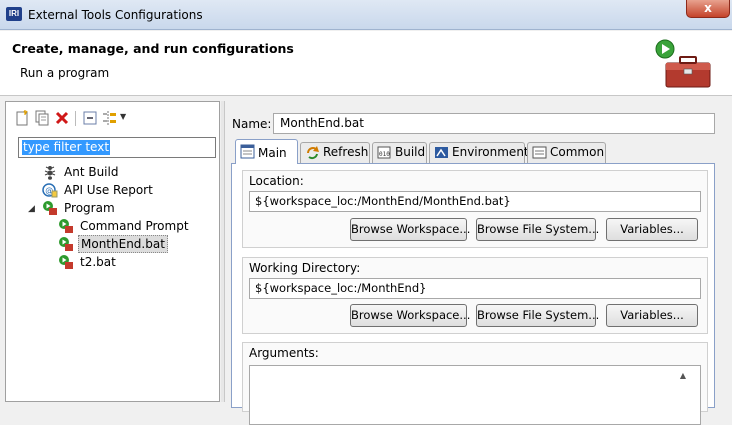 Image resolution: width=732 pixels, height=425 pixels. What do you see at coordinates (284, 353) in the screenshot?
I see `arguments-label: Arguments:` at bounding box center [284, 353].